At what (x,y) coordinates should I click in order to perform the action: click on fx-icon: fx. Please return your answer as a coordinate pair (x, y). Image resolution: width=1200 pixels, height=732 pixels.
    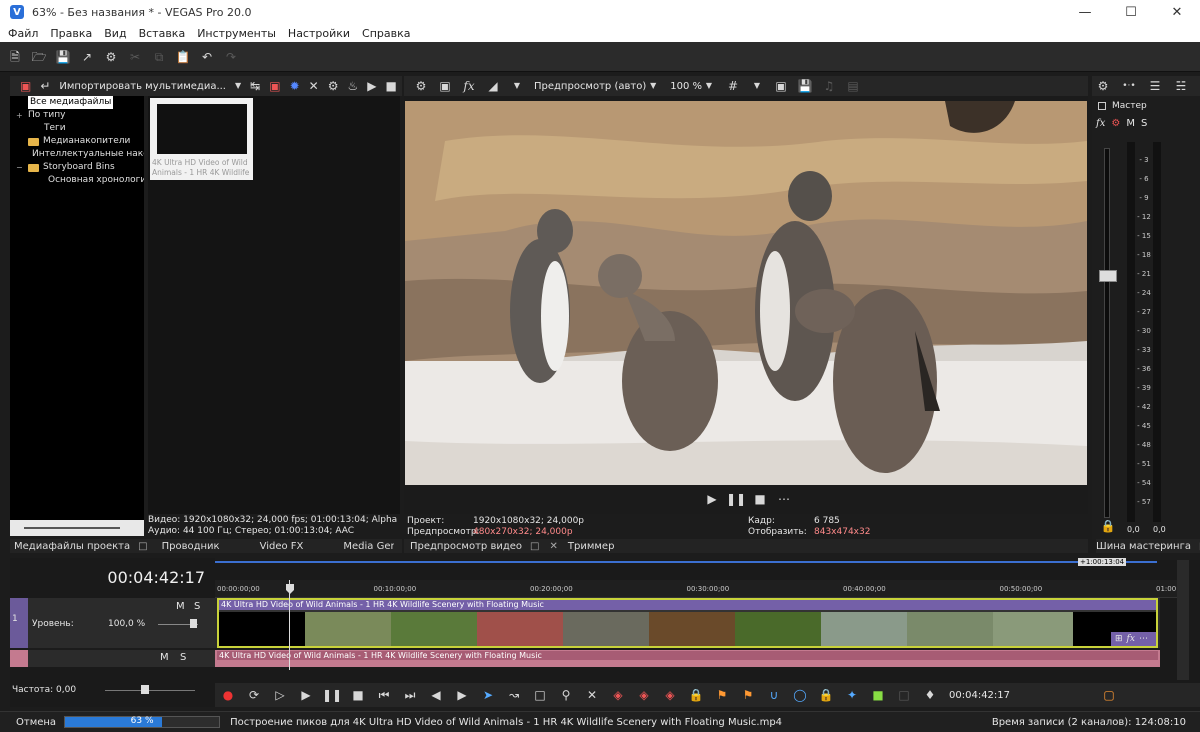
    Looking at the image, I should click on (469, 86).